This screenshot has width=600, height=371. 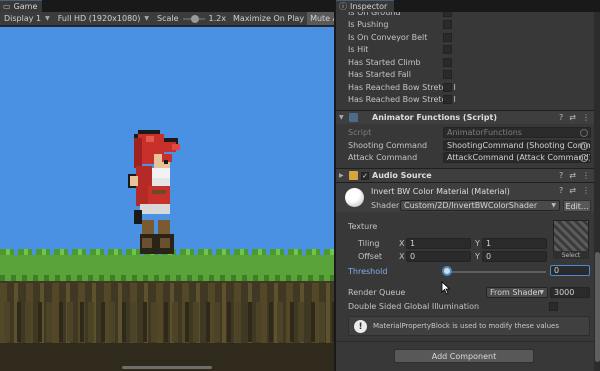 I want to click on threshold-value: 0, so click(x=557, y=270).